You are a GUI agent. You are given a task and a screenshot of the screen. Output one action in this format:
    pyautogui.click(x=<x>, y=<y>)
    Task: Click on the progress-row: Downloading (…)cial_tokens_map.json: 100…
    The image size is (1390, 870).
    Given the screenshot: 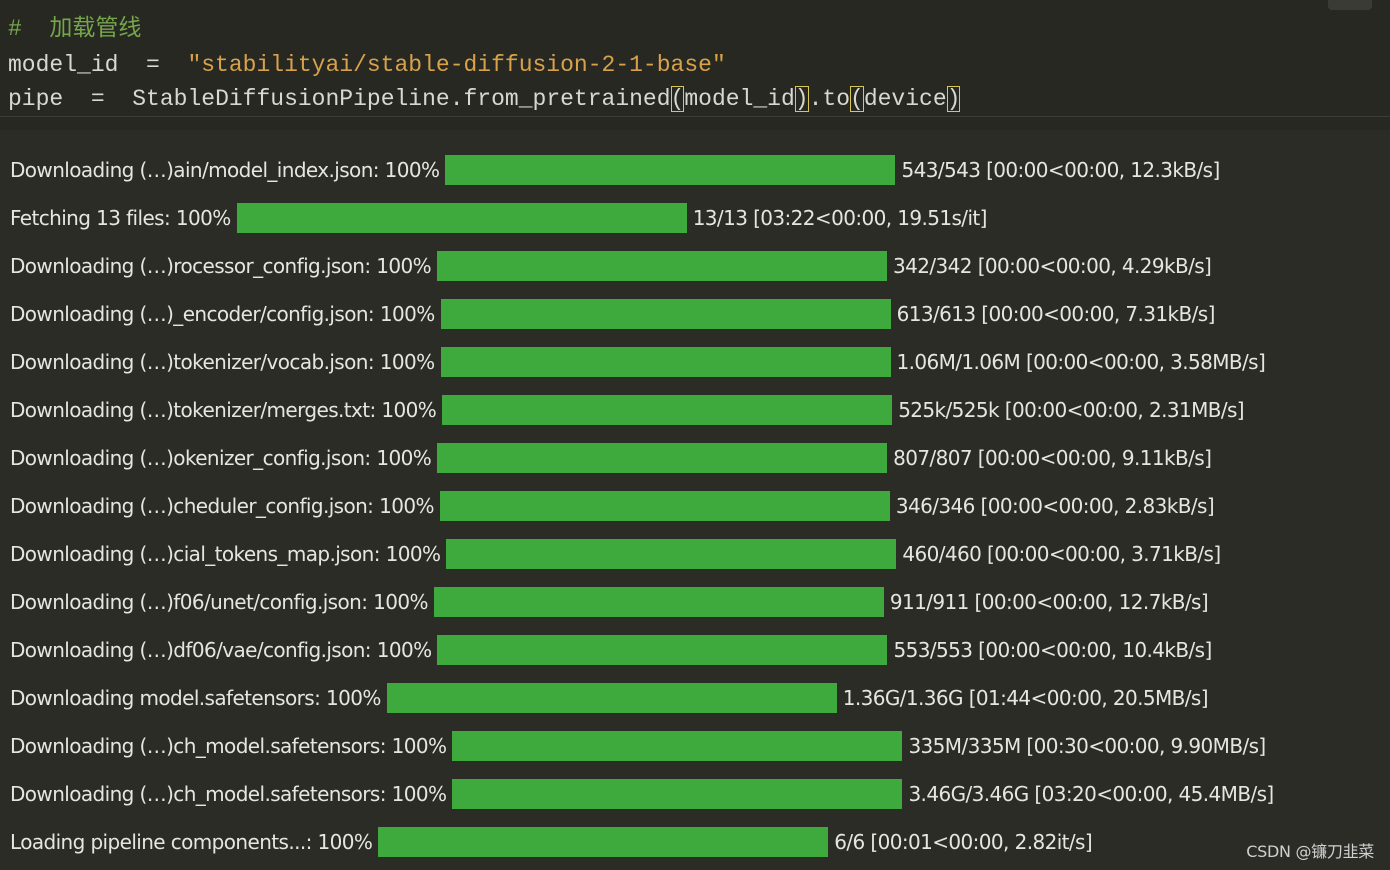 What is the action you would take?
    pyautogui.click(x=615, y=554)
    